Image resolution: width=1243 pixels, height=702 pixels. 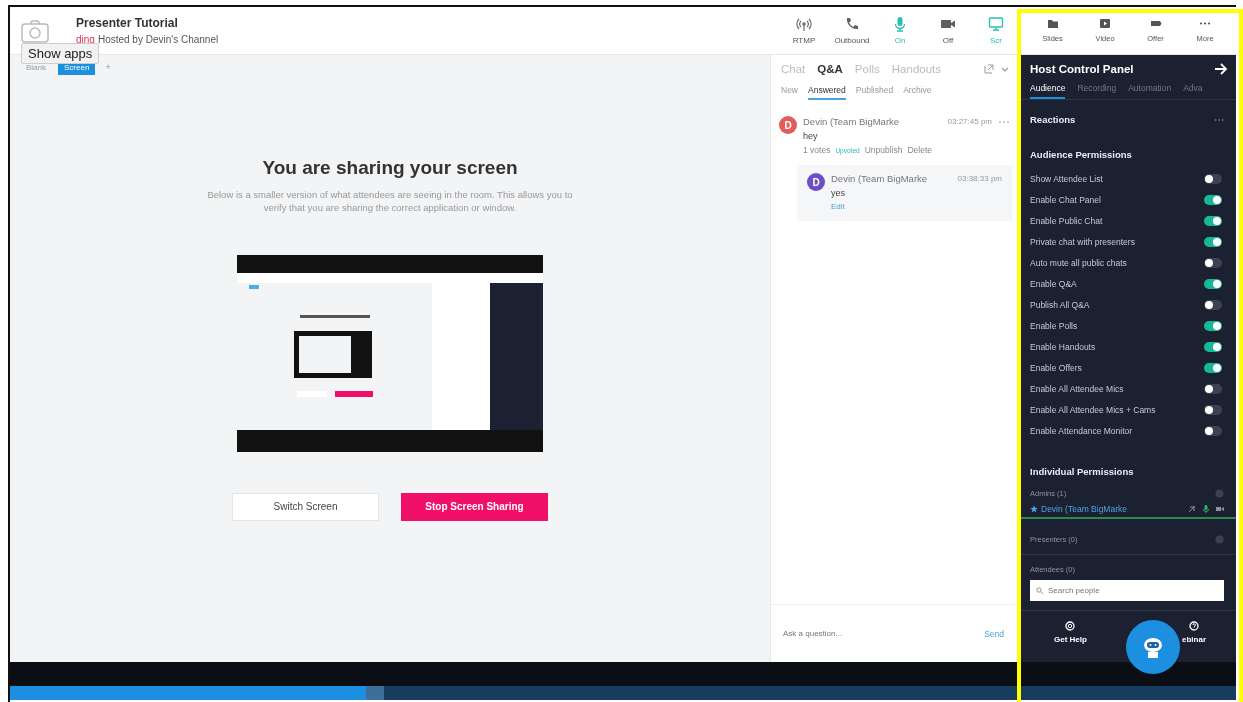 What do you see at coordinates (852, 24) in the screenshot?
I see `phone-icon` at bounding box center [852, 24].